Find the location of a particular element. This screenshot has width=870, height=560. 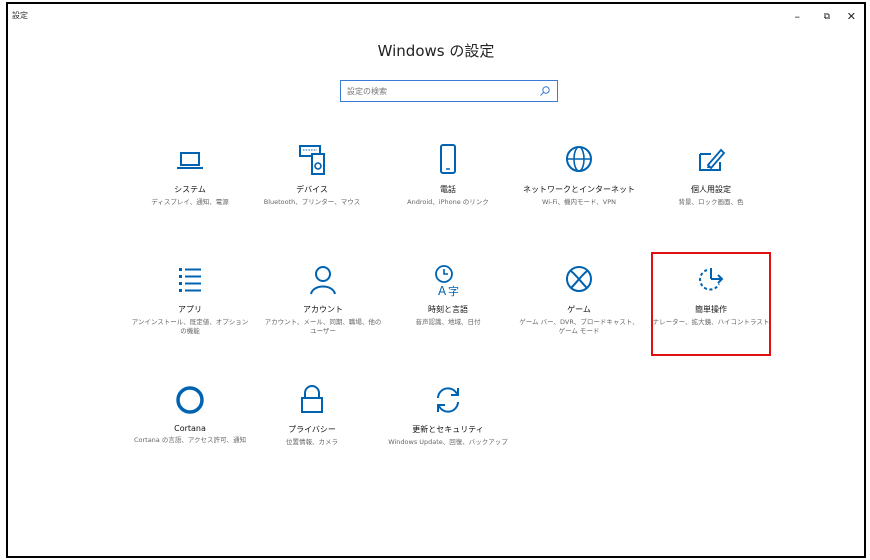

globe-icon is located at coordinates (579, 159).